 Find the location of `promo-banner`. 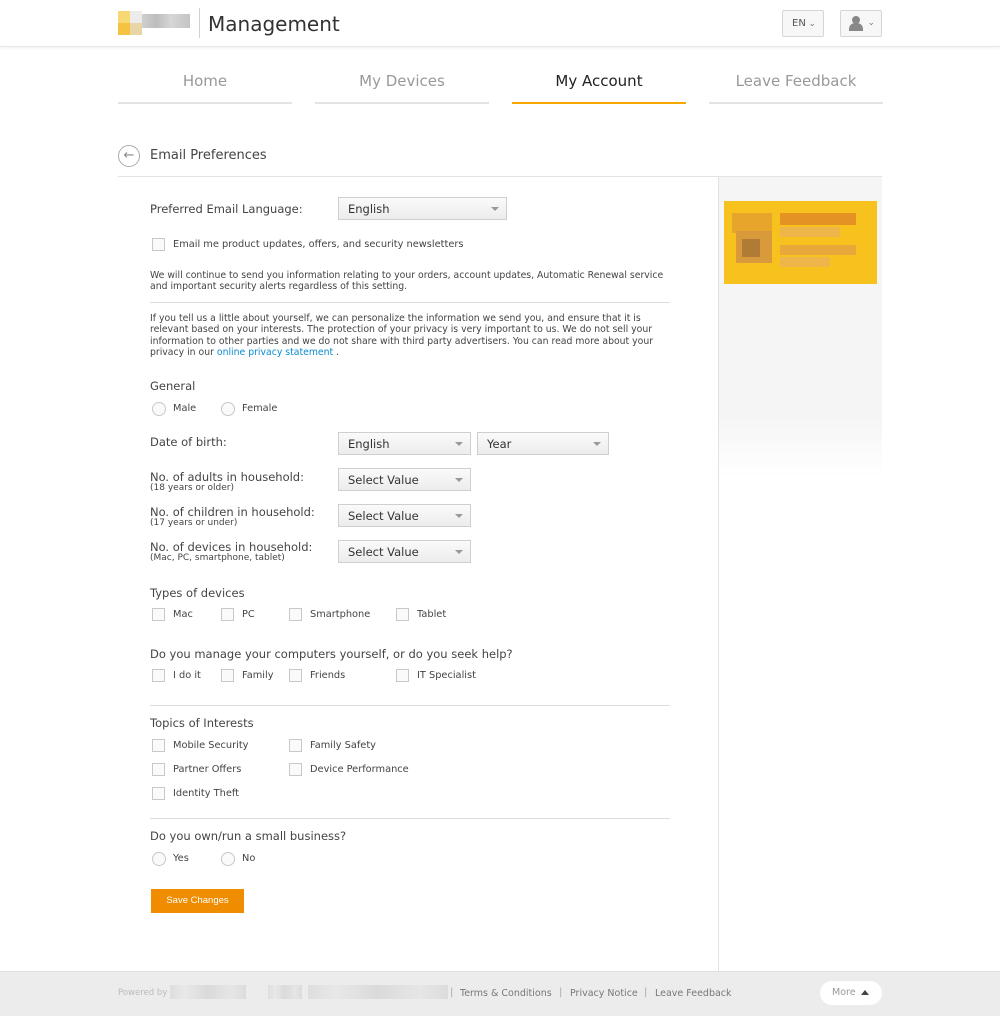

promo-banner is located at coordinates (800, 242).